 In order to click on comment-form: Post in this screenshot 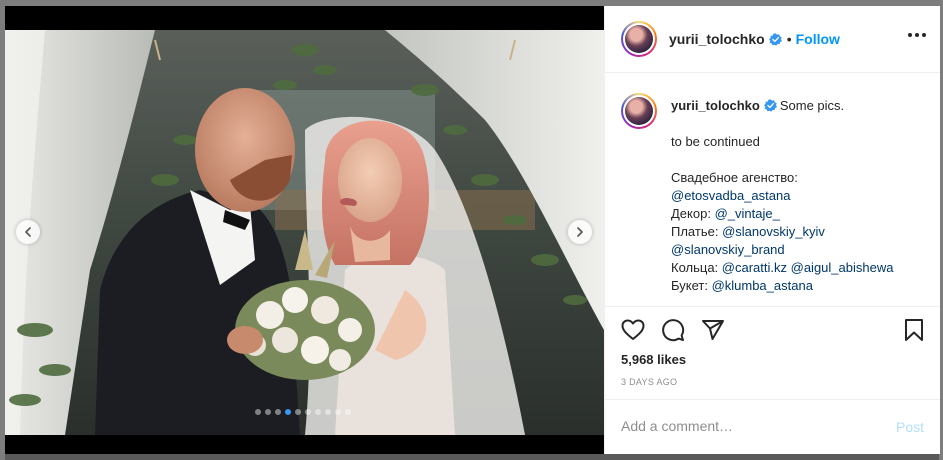, I will do `click(772, 427)`.